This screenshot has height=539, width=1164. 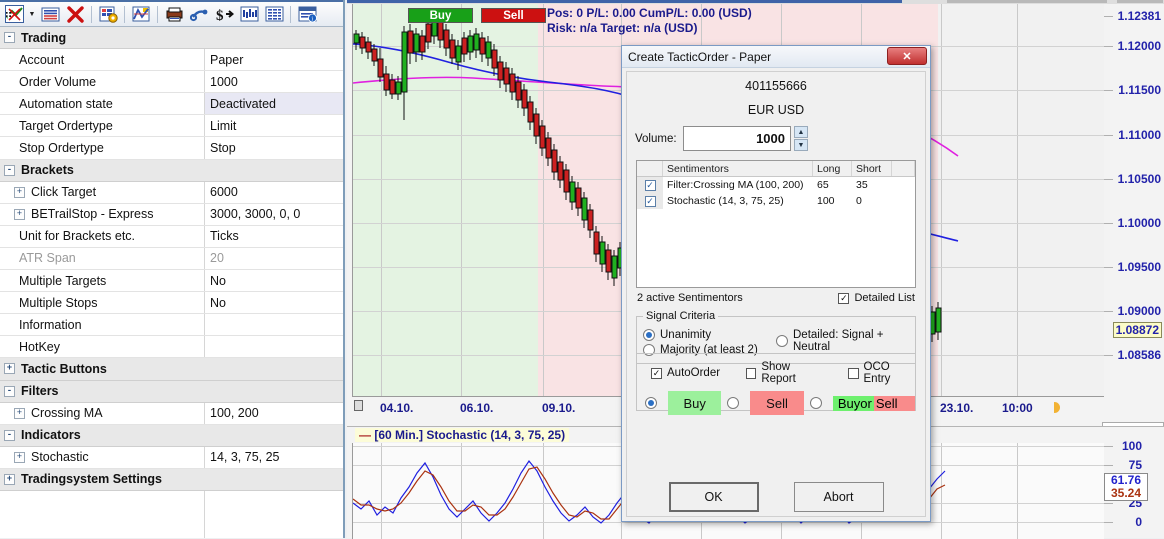 What do you see at coordinates (776, 201) in the screenshot?
I see `table-row: ✓ Stochastic (14, 3, 75, 25) 100 0` at bounding box center [776, 201].